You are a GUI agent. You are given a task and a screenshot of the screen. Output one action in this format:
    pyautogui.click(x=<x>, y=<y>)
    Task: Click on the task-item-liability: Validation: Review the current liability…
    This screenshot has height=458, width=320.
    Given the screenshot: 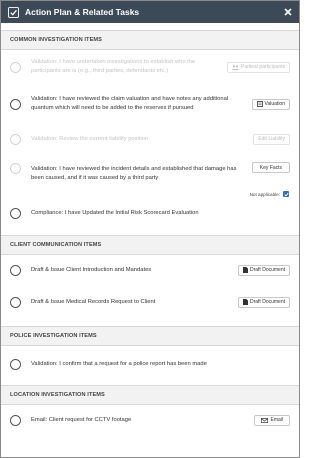 What is the action you would take?
    pyautogui.click(x=150, y=139)
    